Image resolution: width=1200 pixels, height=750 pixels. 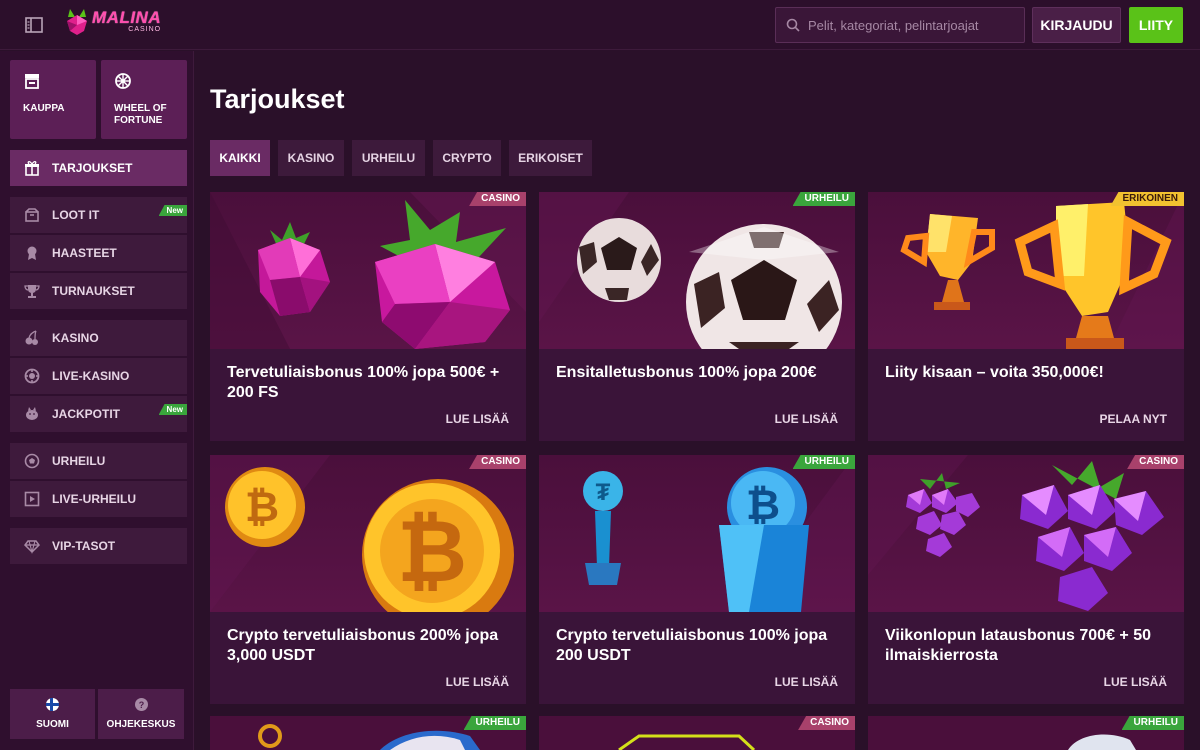 What do you see at coordinates (93, 291) in the screenshot?
I see `sidebar-item-label: TURNAUKSET` at bounding box center [93, 291].